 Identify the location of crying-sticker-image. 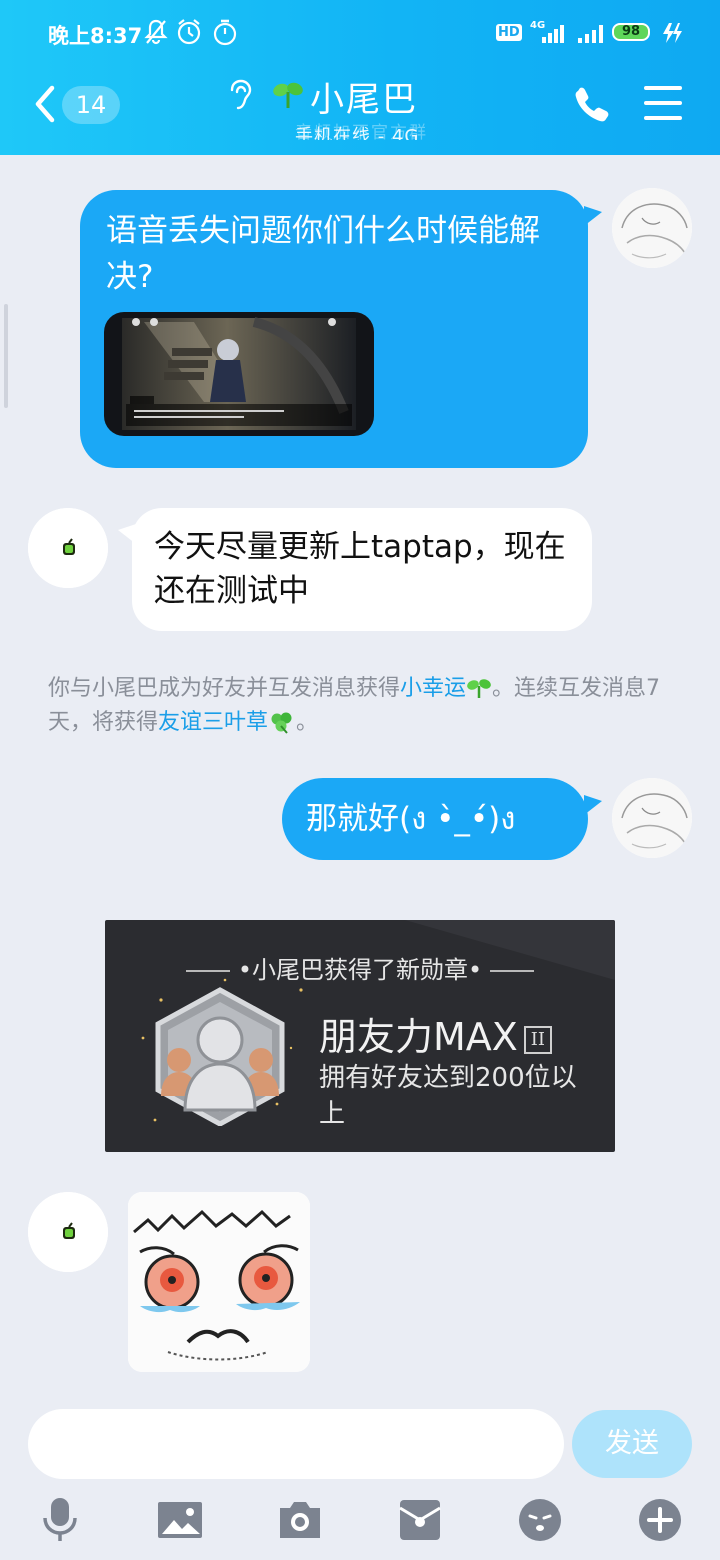
(219, 1282).